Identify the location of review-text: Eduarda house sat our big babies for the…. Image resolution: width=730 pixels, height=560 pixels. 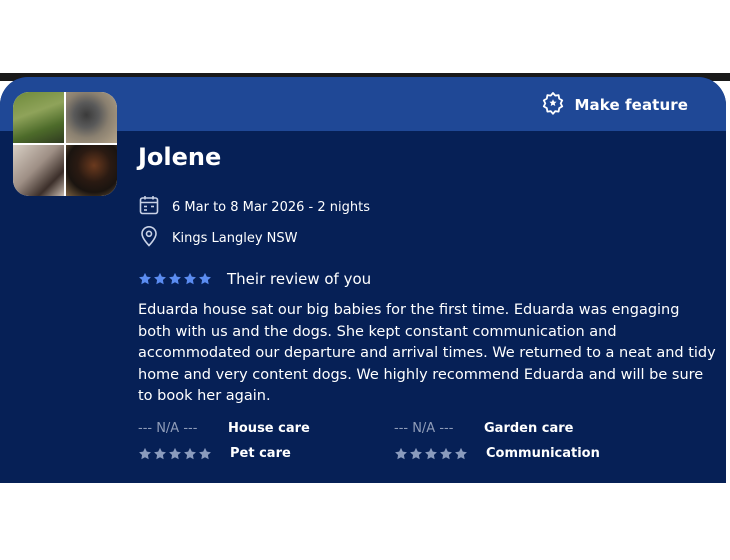
(427, 353).